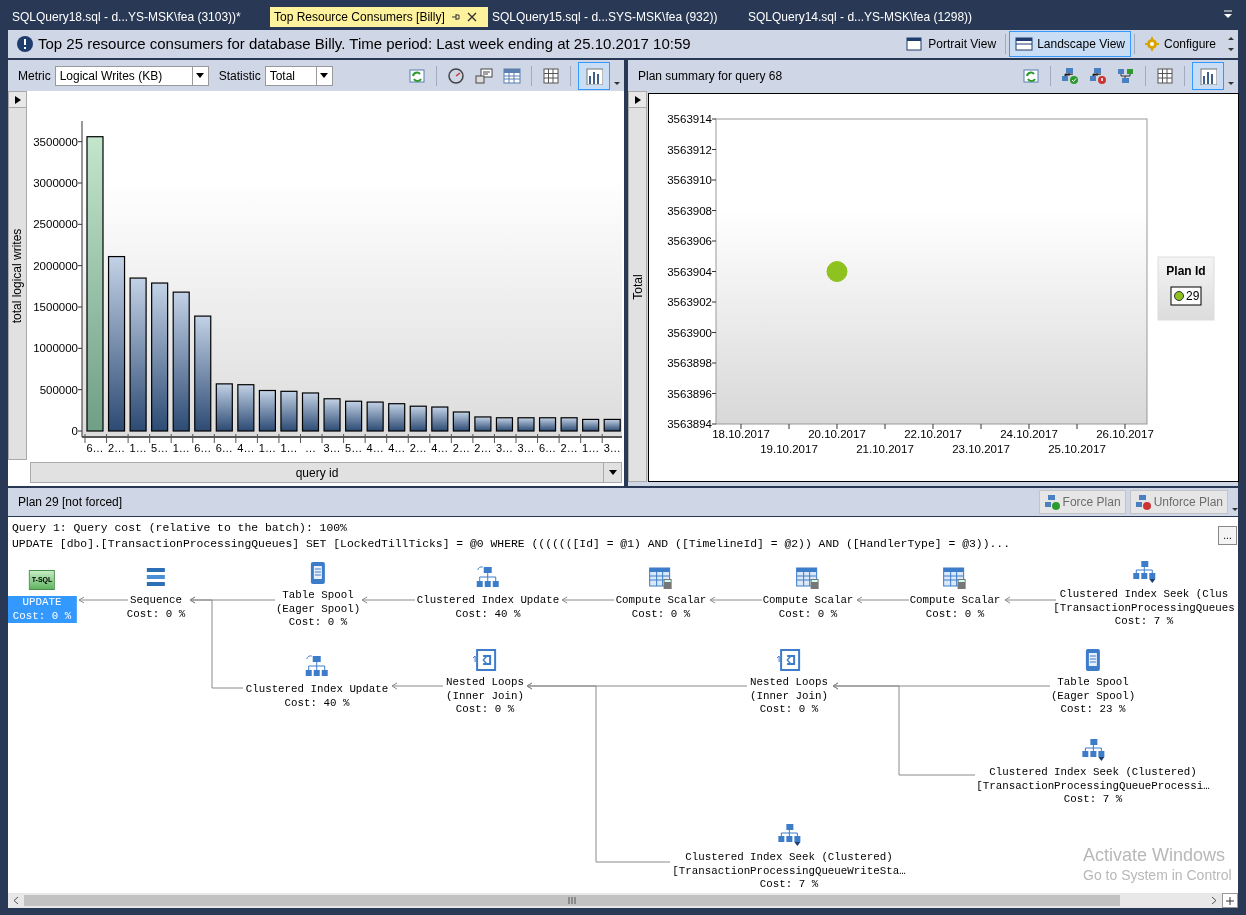  Describe the element at coordinates (637, 286) in the screenshot. I see `axis-title: Total` at that location.